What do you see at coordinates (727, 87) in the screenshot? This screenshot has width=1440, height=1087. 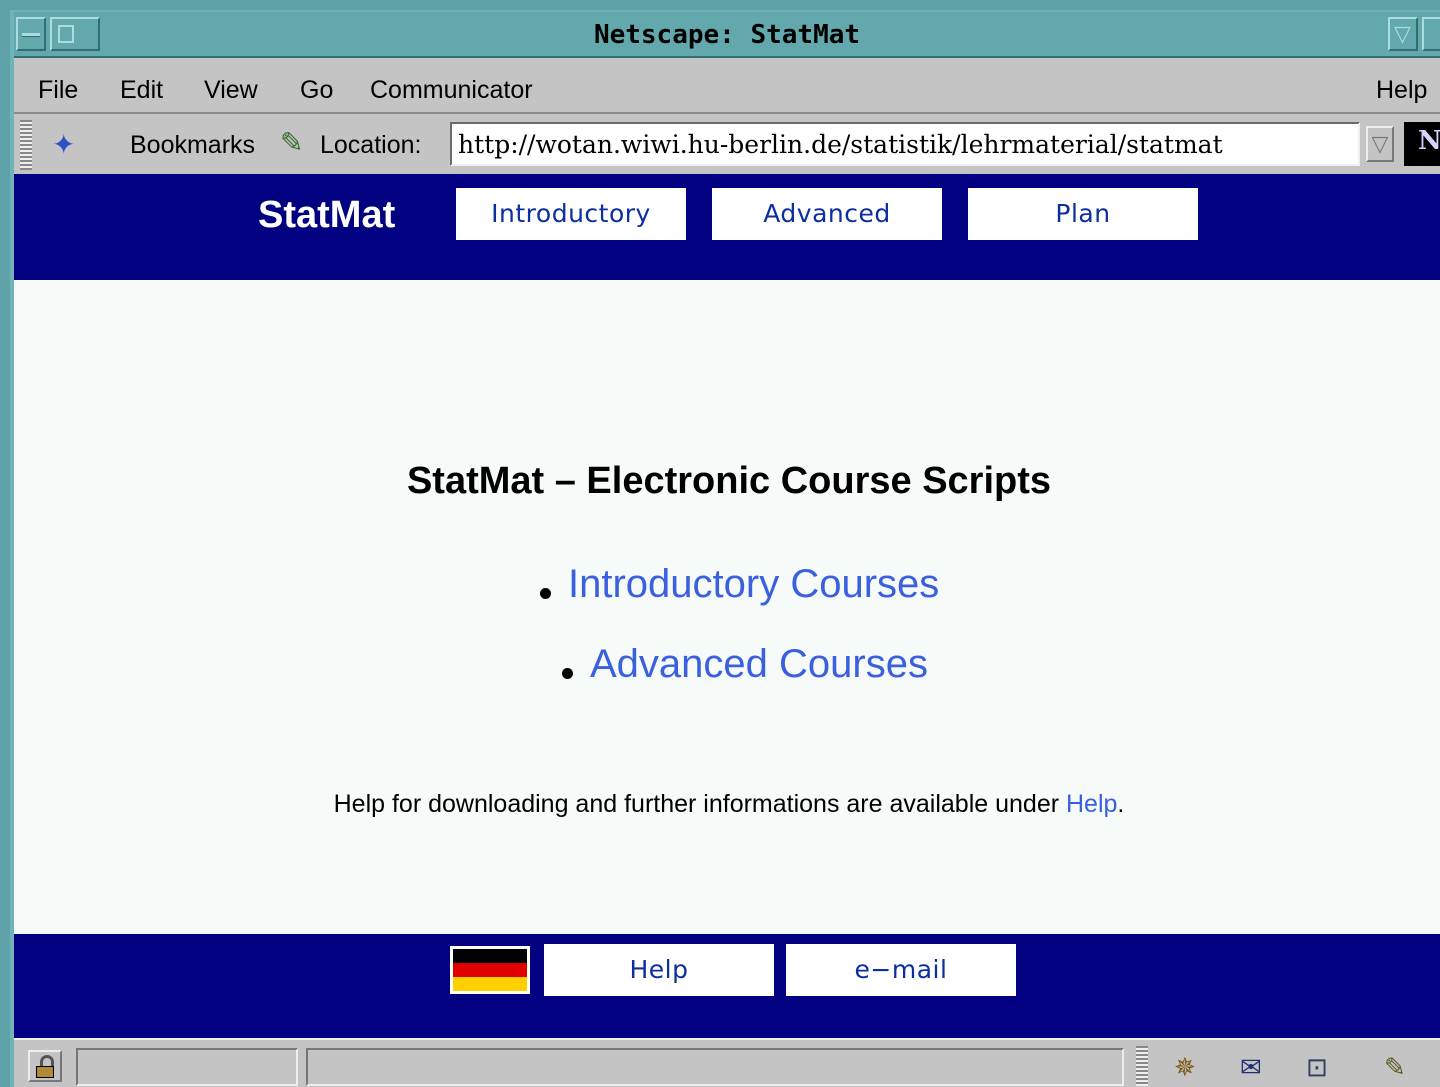 I see `menu-bar: File Edit View Go Communicator Help` at bounding box center [727, 87].